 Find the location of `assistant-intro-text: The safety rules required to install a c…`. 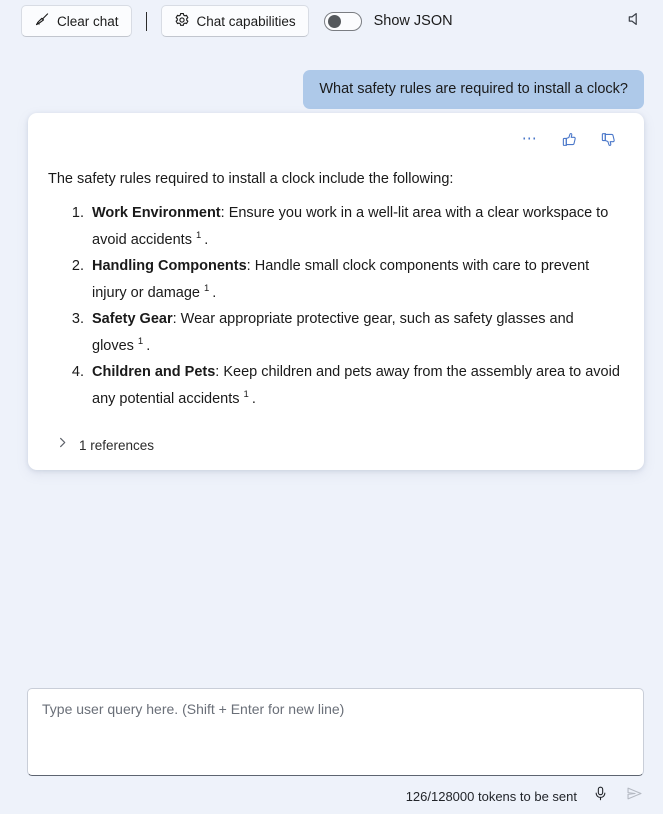

assistant-intro-text: The safety rules required to install a c… is located at coordinates (251, 179).